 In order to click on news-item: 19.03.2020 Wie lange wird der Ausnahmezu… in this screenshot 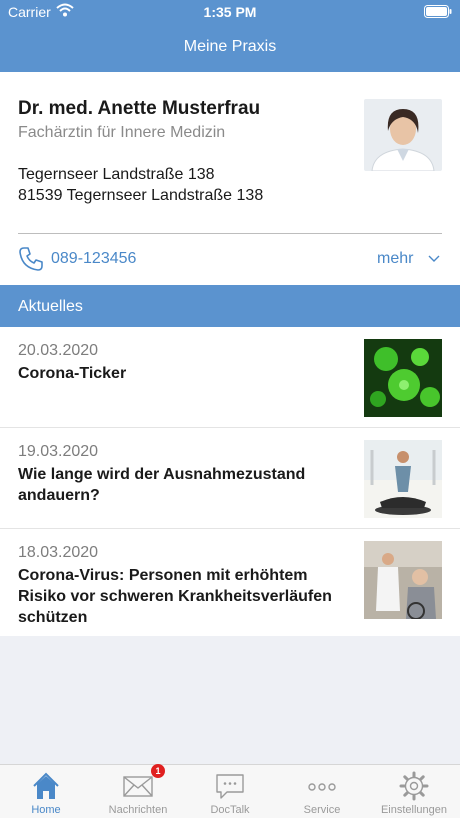, I will do `click(230, 478)`.